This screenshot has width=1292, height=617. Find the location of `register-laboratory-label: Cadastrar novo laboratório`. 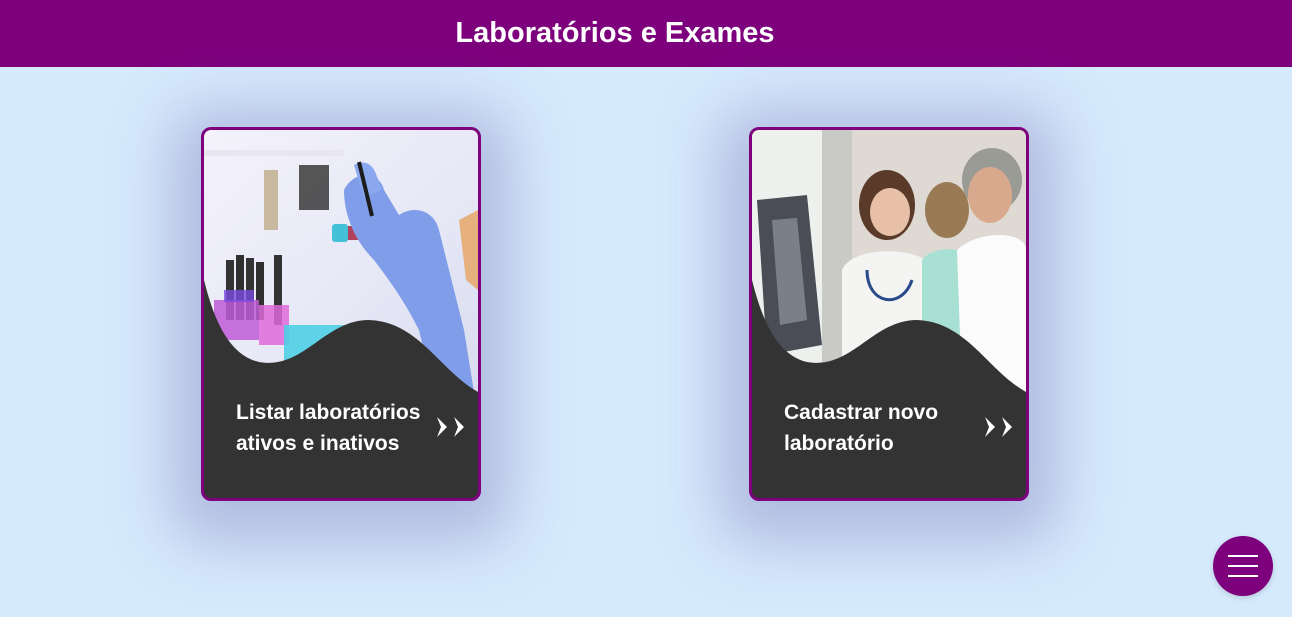

register-laboratory-label: Cadastrar novo laboratório is located at coordinates (861, 428).